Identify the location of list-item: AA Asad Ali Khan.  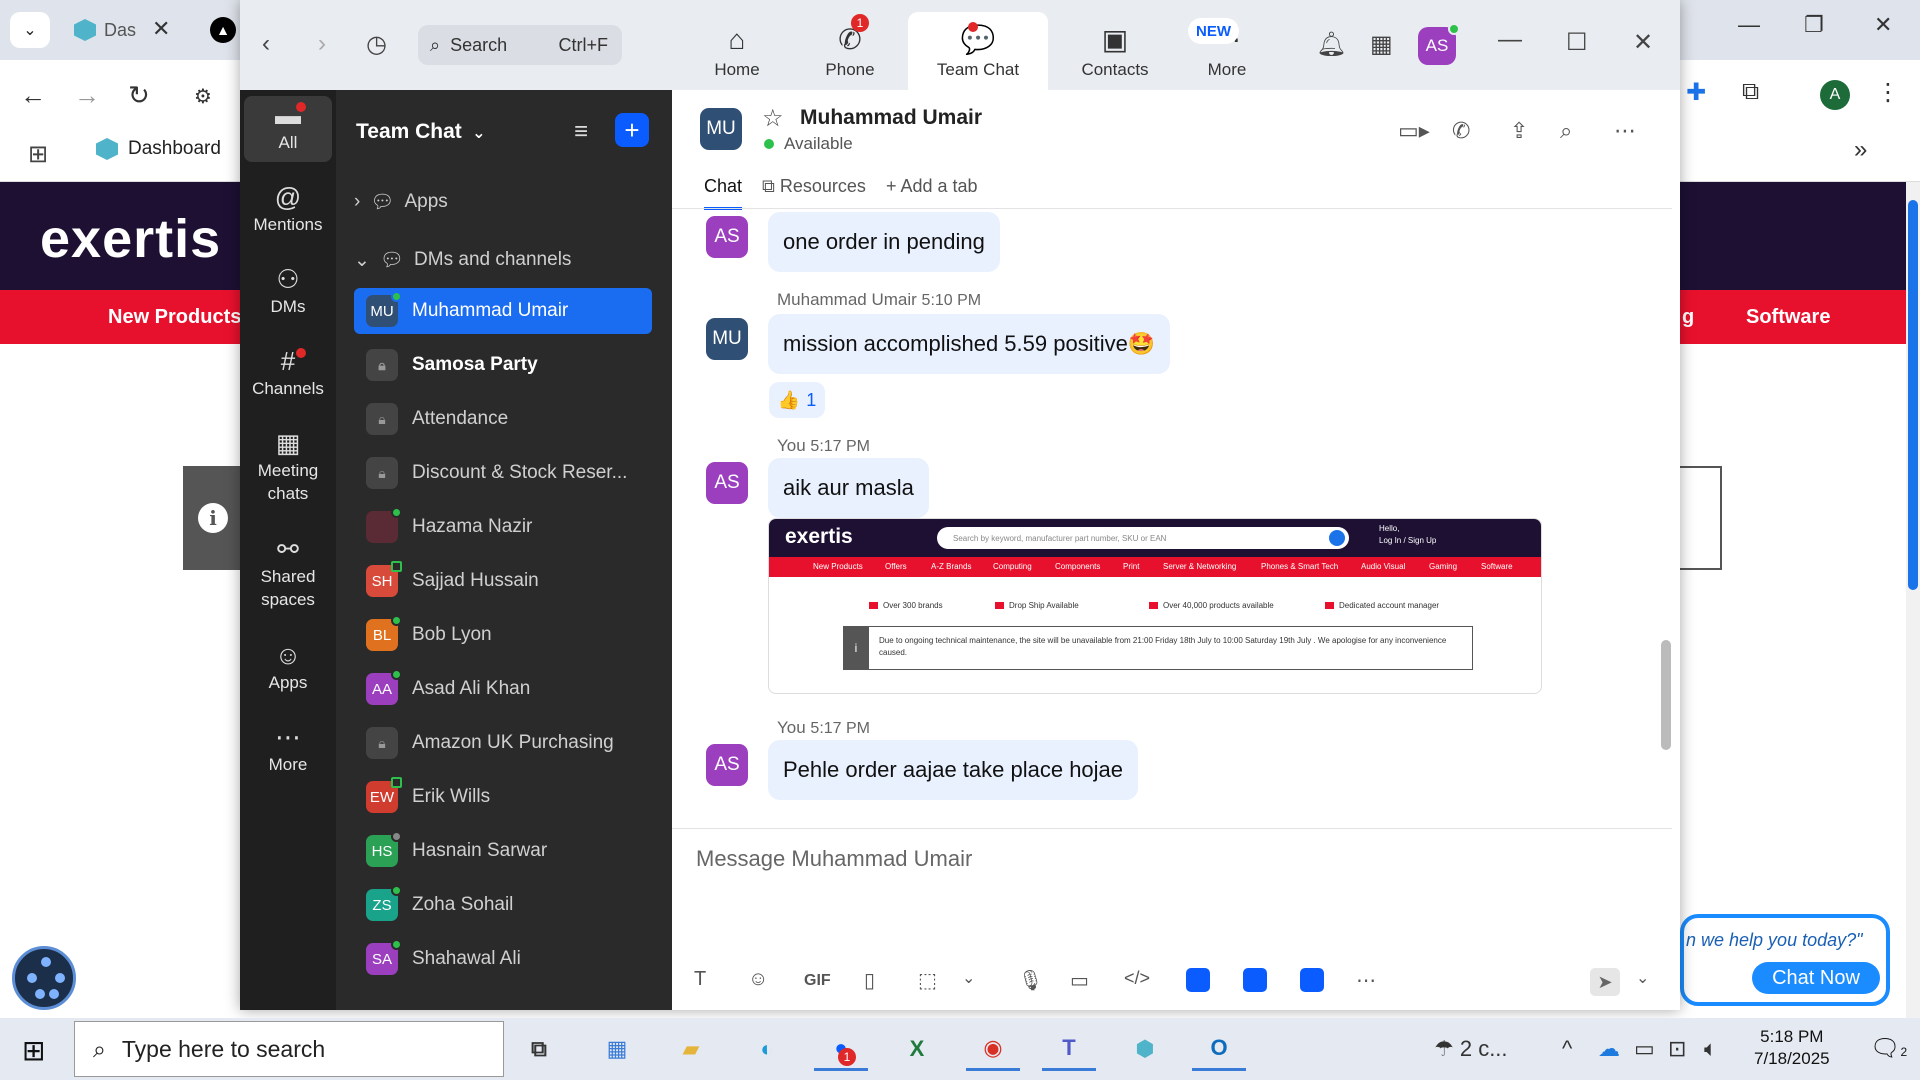
(503, 689).